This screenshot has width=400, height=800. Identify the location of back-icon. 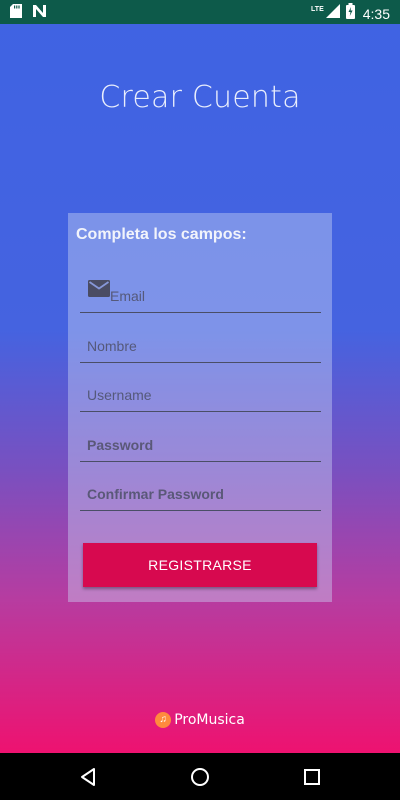
(88, 777).